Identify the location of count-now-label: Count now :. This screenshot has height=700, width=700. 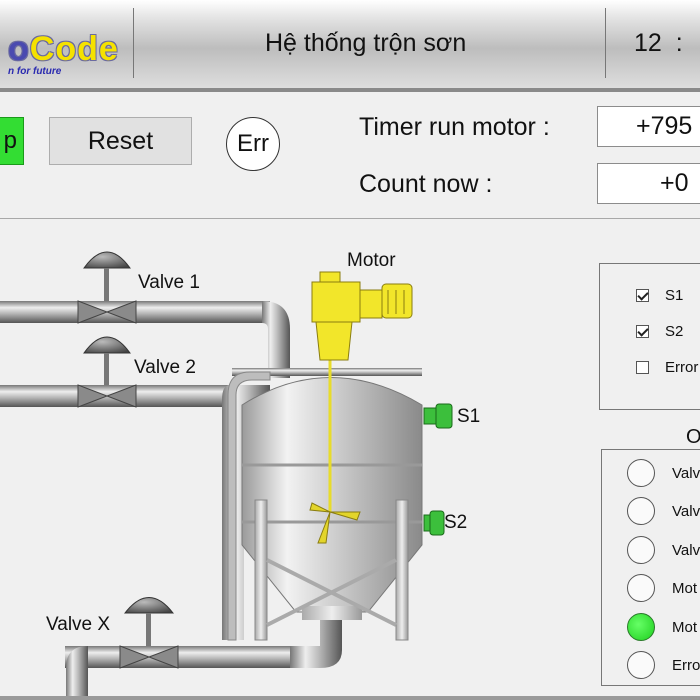
(426, 184).